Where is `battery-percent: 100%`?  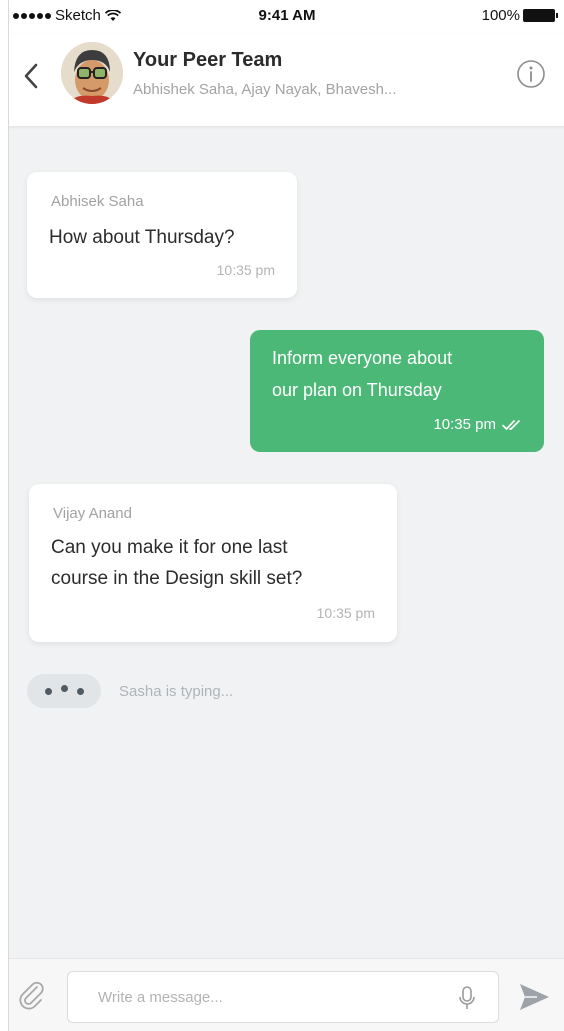
battery-percent: 100% is located at coordinates (500, 15).